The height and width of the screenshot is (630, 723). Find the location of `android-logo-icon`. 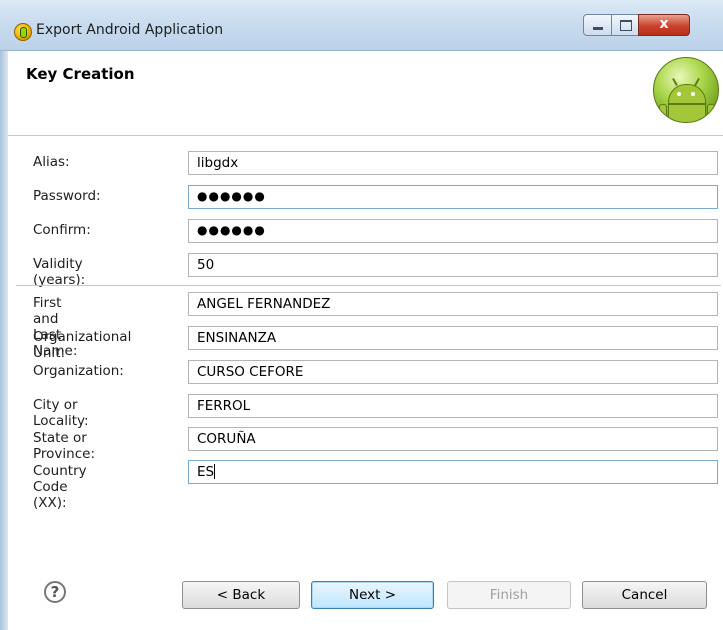

android-logo-icon is located at coordinates (686, 90).